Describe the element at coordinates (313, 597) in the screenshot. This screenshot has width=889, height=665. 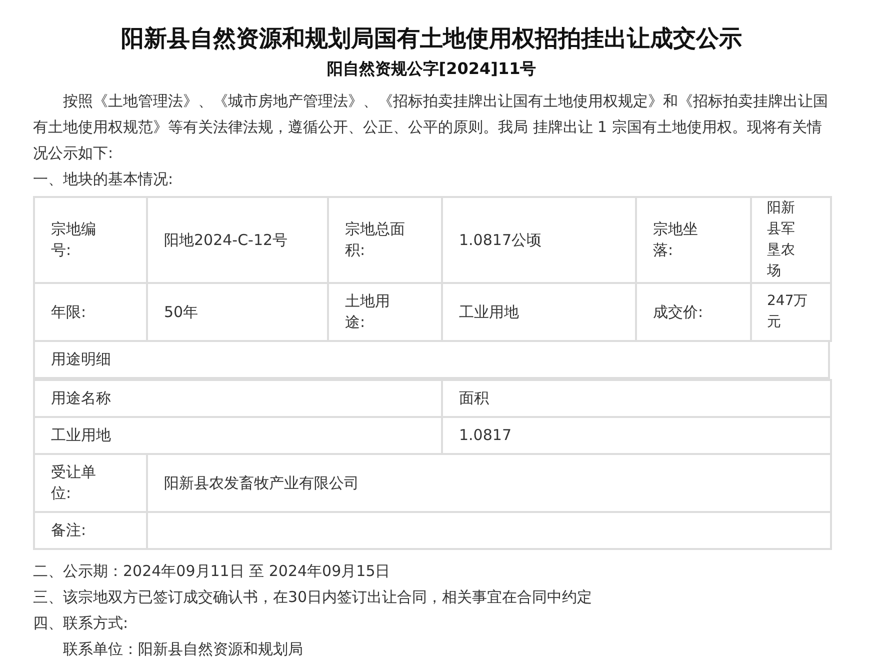
I see `section-text: 三、该宗地双方已签订成交确认书，在30日内签订出让合同，相关事宜在合同中约定` at that location.